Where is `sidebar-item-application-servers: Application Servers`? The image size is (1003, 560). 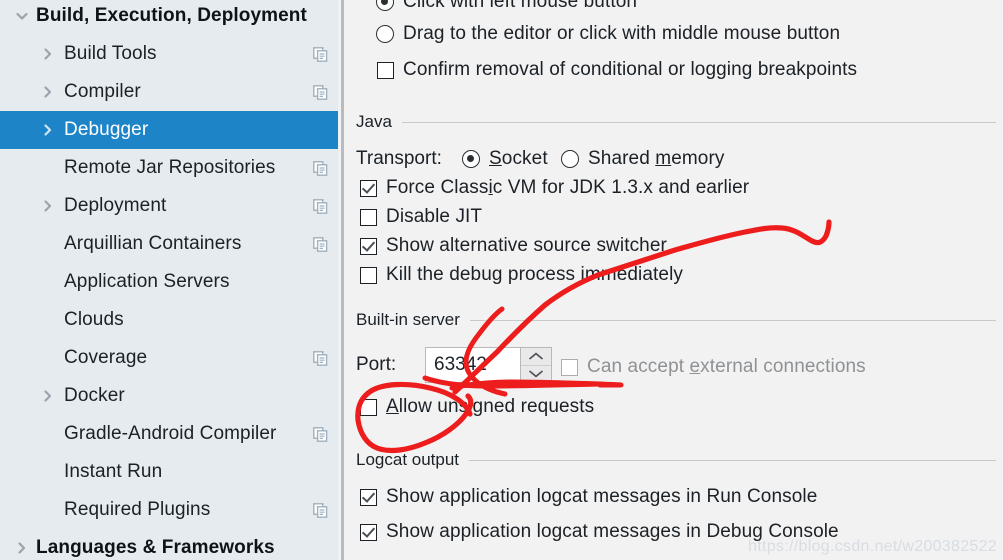
sidebar-item-application-servers: Application Servers is located at coordinates (169, 282).